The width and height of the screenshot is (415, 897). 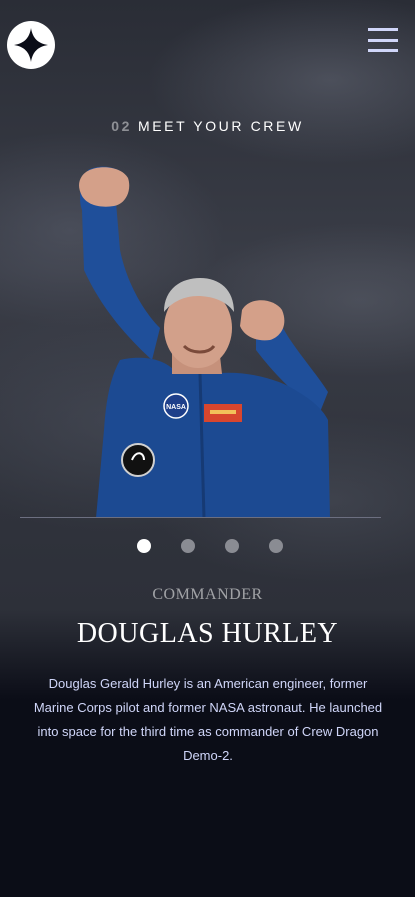 I want to click on crew-role: Commander, so click(x=207, y=594).